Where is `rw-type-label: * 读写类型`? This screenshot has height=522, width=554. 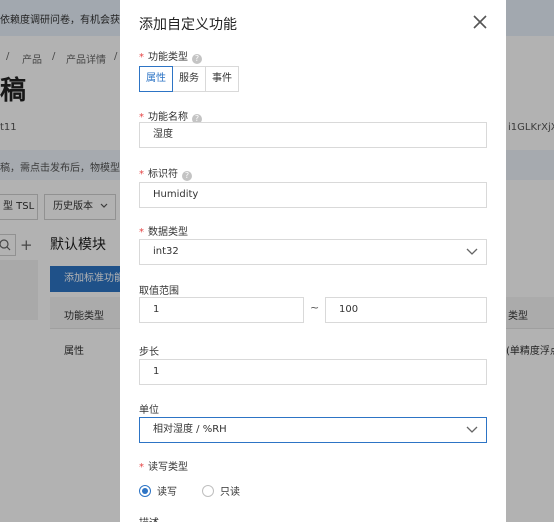 rw-type-label: * 读写类型 is located at coordinates (163, 467).